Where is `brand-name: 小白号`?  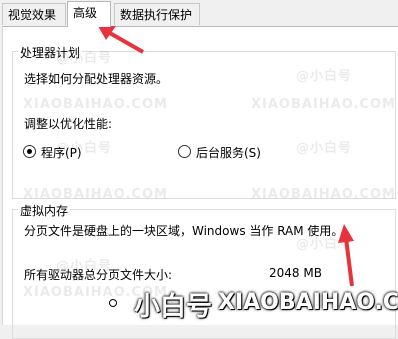 brand-name: 小白号 is located at coordinates (173, 307).